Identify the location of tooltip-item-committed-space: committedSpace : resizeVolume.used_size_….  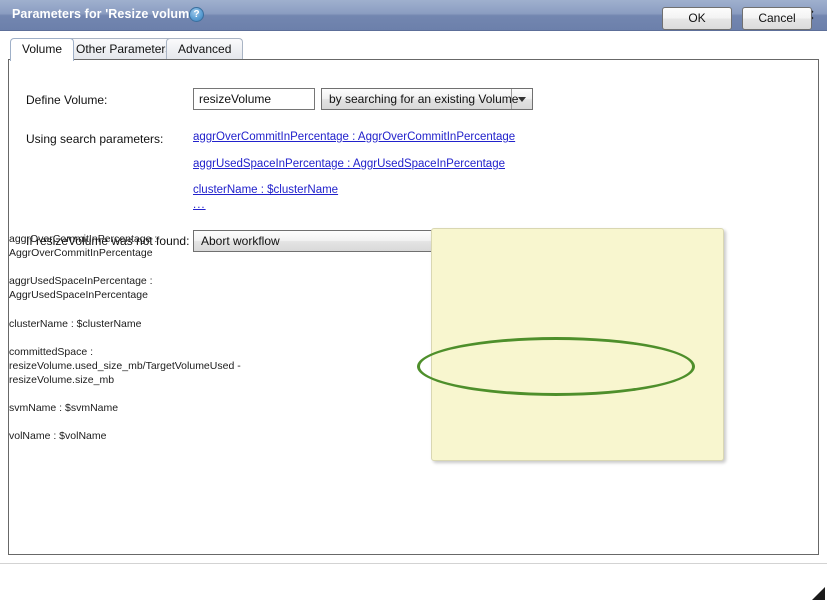
(125, 366).